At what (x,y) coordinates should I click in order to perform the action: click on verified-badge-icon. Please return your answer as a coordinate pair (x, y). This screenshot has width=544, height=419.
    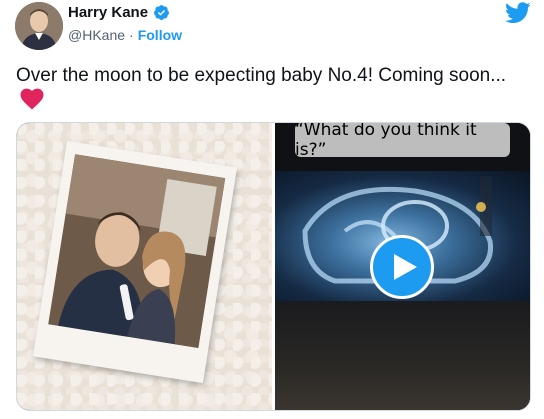
    Looking at the image, I should click on (161, 12).